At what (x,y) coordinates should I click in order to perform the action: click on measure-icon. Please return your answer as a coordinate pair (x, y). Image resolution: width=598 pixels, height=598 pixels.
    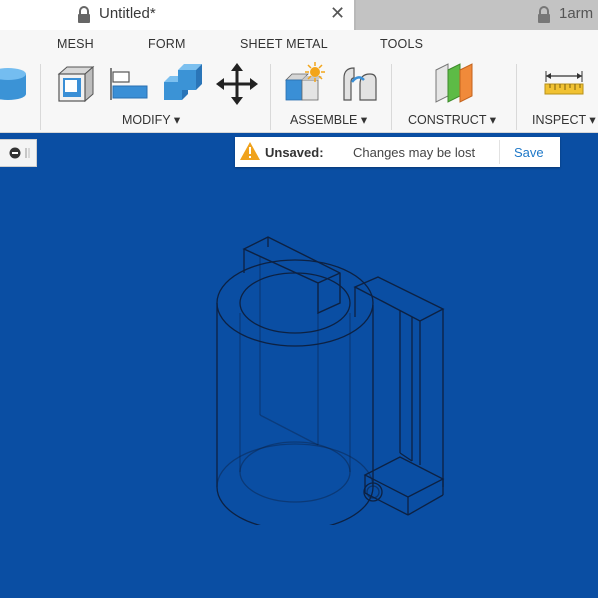
    Looking at the image, I should click on (565, 84).